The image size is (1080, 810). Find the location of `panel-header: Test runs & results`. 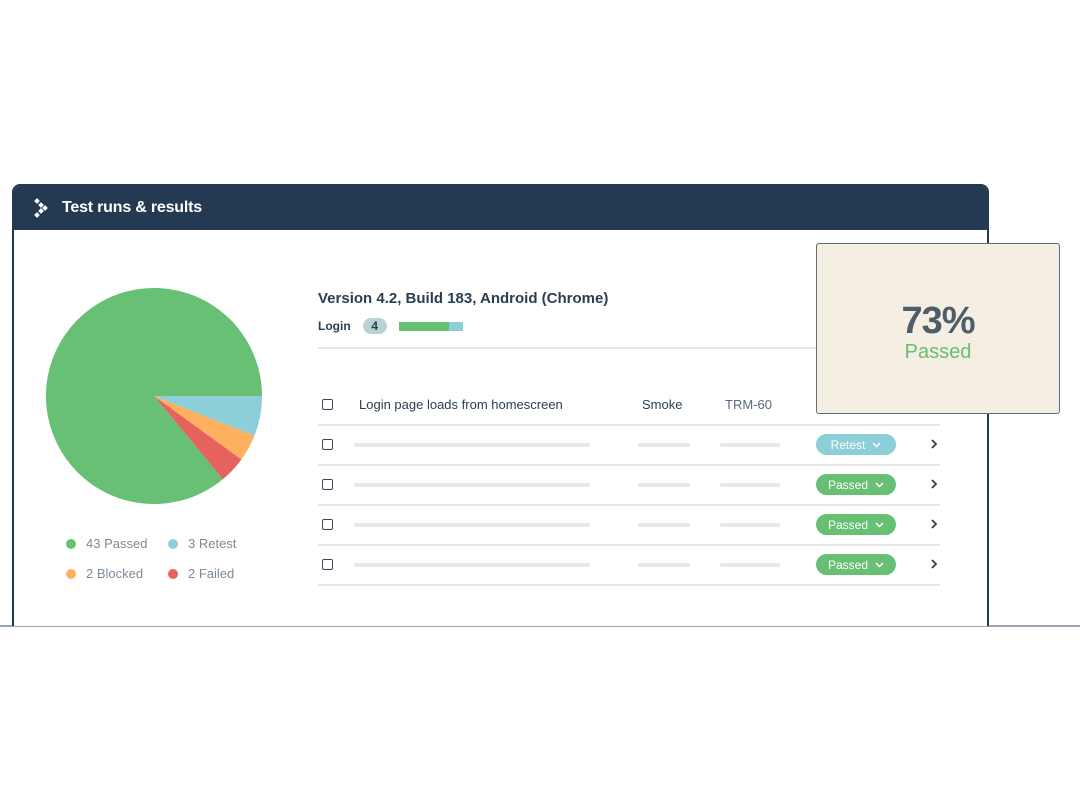

panel-header: Test runs & results is located at coordinates (500, 208).